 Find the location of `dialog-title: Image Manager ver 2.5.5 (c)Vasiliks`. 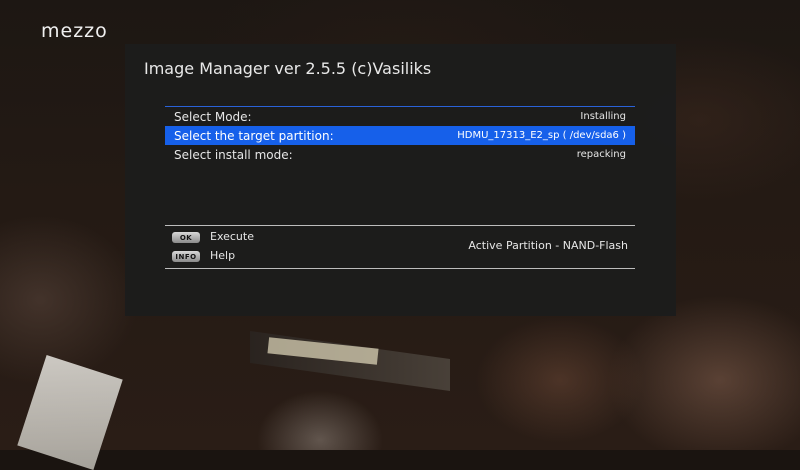

dialog-title: Image Manager ver 2.5.5 (c)Vasiliks is located at coordinates (288, 68).